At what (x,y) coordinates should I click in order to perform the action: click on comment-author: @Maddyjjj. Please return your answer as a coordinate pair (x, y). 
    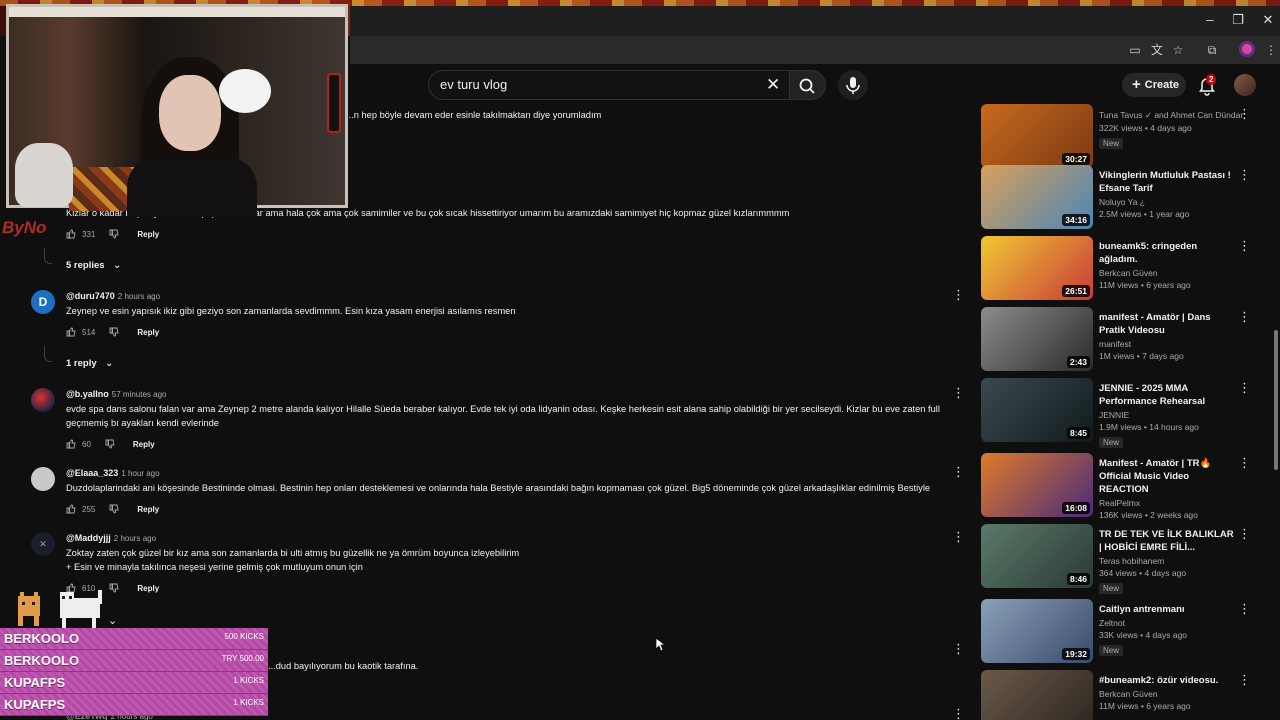
    Looking at the image, I should click on (88, 538).